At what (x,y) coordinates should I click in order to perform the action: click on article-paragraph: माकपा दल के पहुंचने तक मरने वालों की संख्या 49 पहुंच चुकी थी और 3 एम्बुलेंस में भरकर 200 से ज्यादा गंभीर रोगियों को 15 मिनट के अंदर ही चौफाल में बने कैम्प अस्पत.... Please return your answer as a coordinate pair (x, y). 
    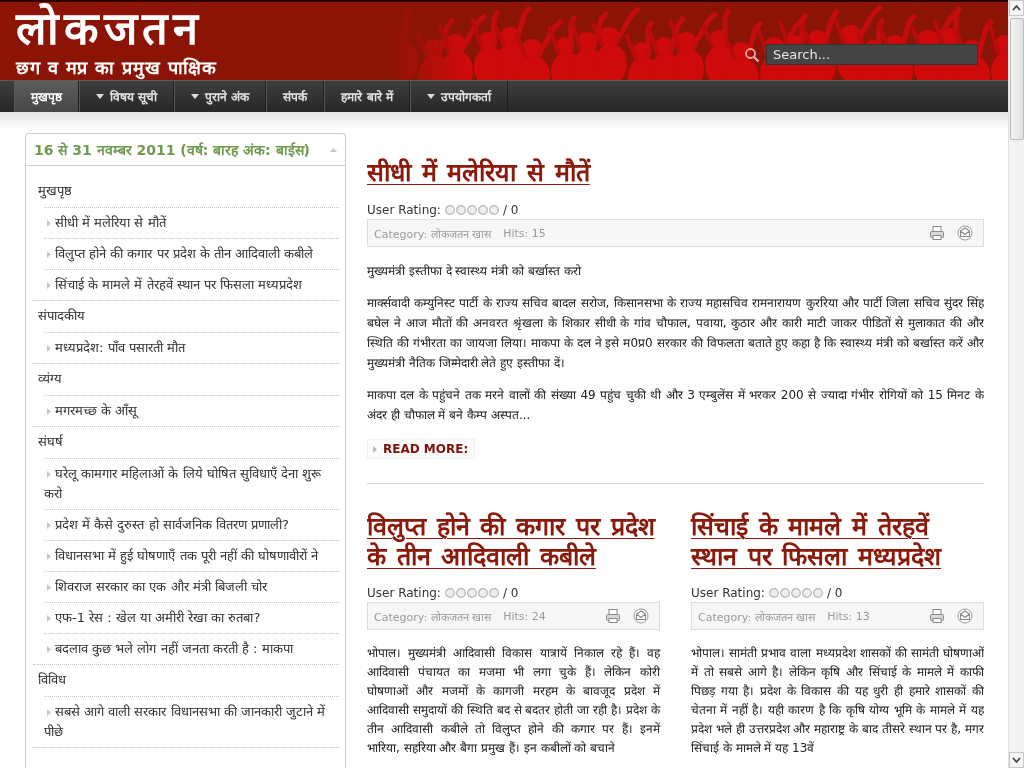
    Looking at the image, I should click on (675, 405).